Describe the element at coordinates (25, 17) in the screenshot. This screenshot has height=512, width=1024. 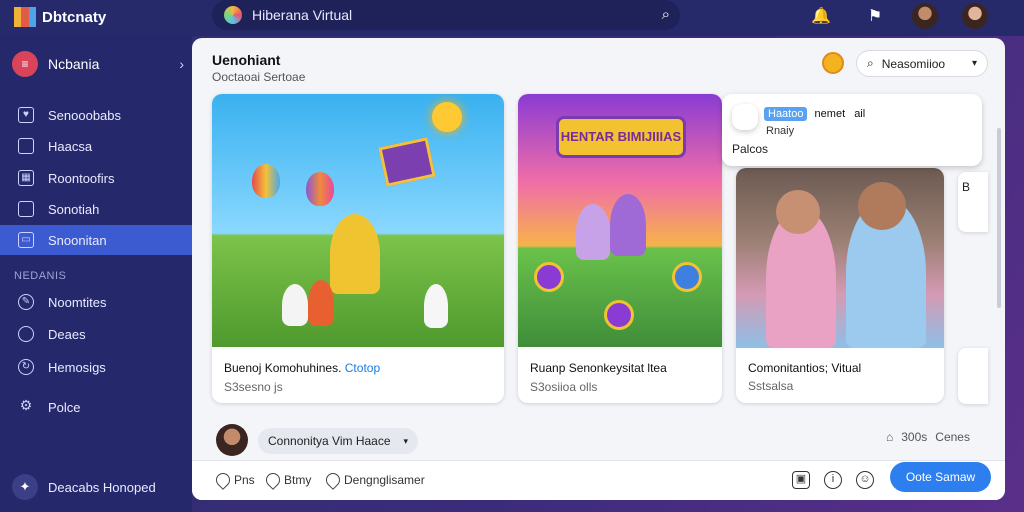
I see `logo-mark-icon` at that location.